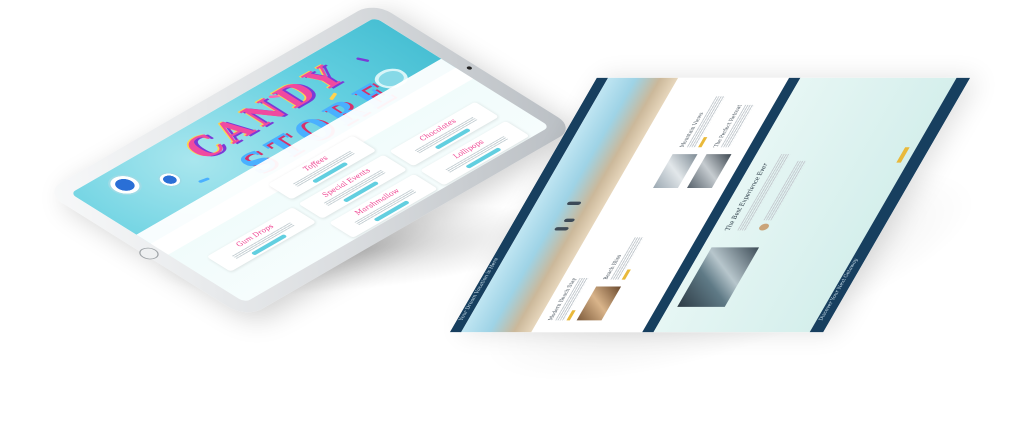 This screenshot has width=1035, height=427. I want to click on avatar, so click(764, 227).